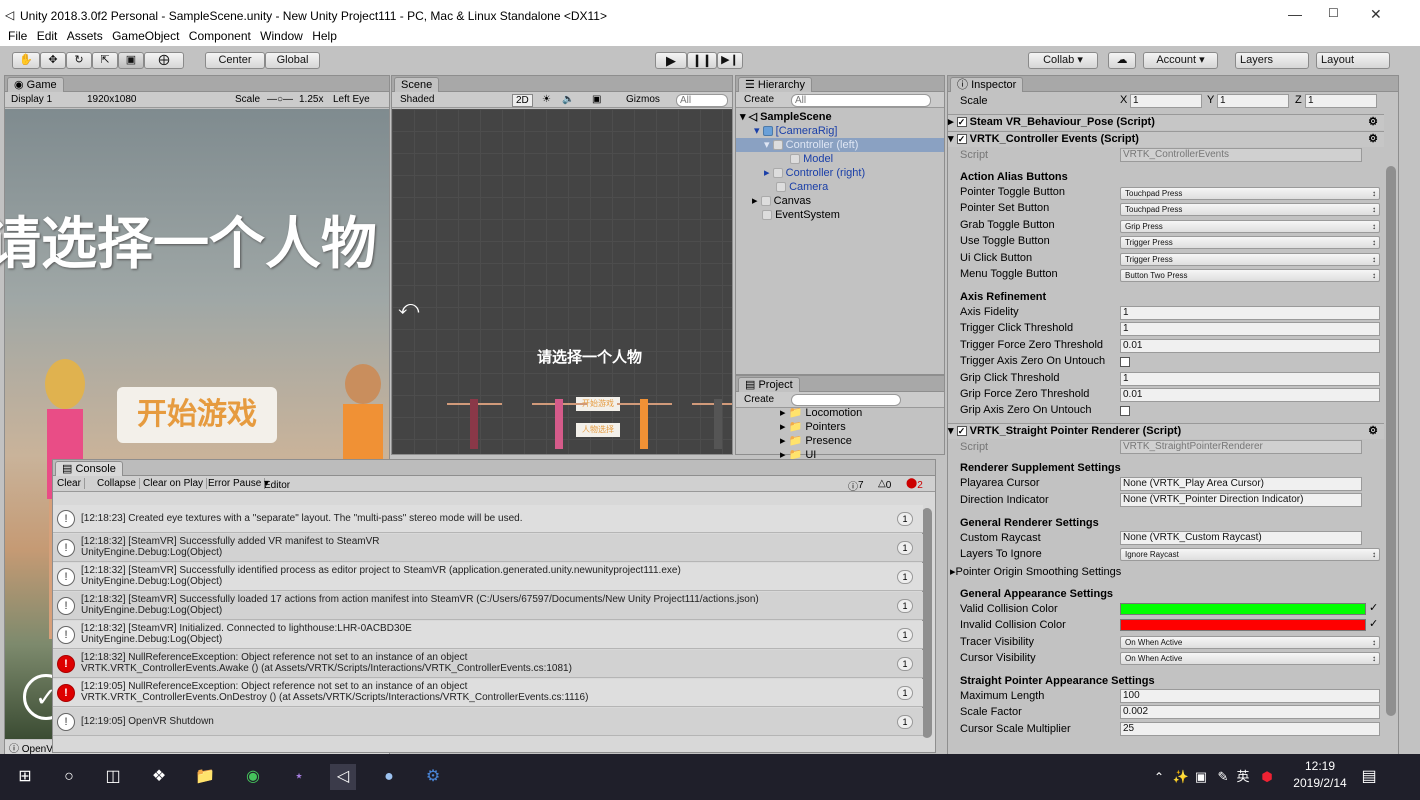  What do you see at coordinates (914, 484) in the screenshot?
I see `error-count-toggle: ⬤ 2` at bounding box center [914, 484].